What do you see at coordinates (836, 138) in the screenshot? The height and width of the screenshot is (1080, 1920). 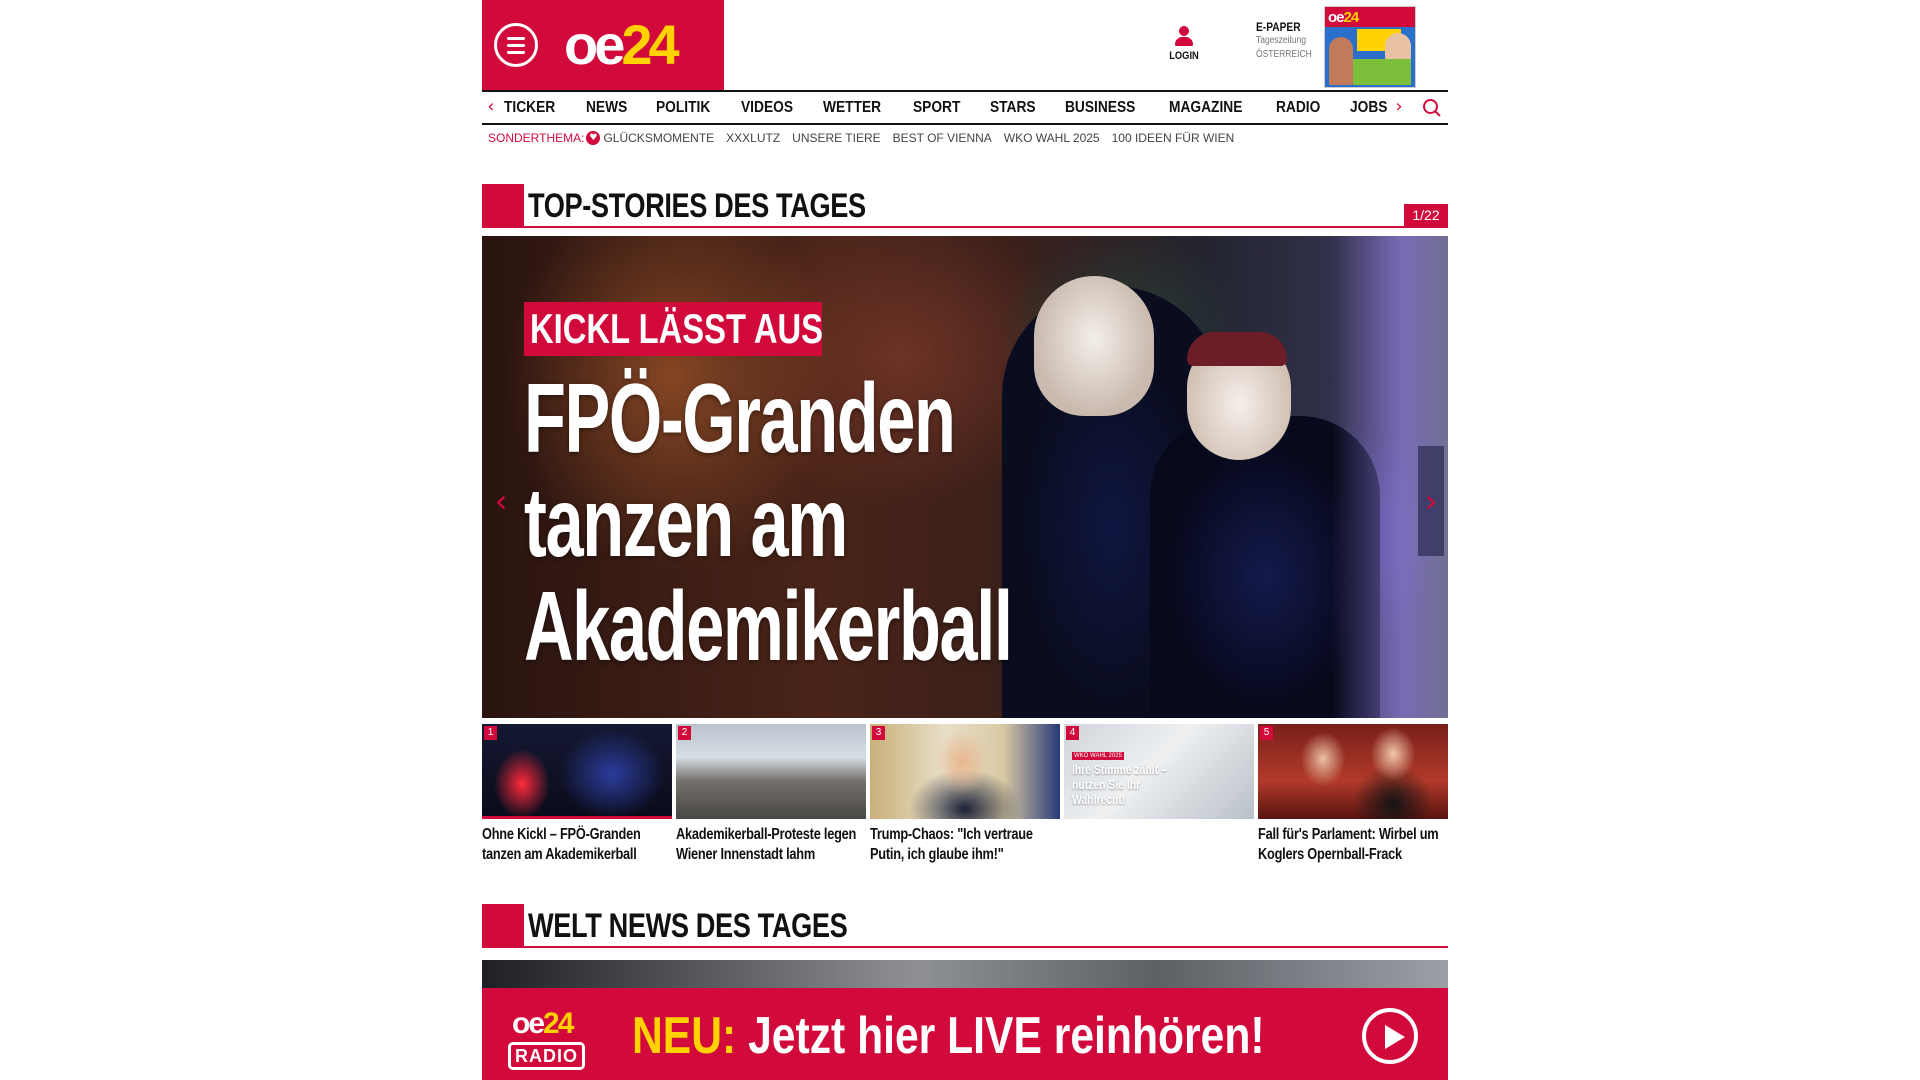 I see `topic-unsere-tiere: UNSERE TIERE` at bounding box center [836, 138].